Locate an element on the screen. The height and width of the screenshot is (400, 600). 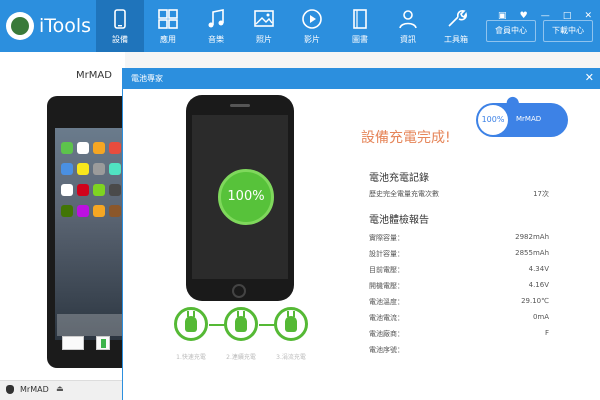
device-battery-badge: 100% MrMAD is located at coordinates (522, 116).